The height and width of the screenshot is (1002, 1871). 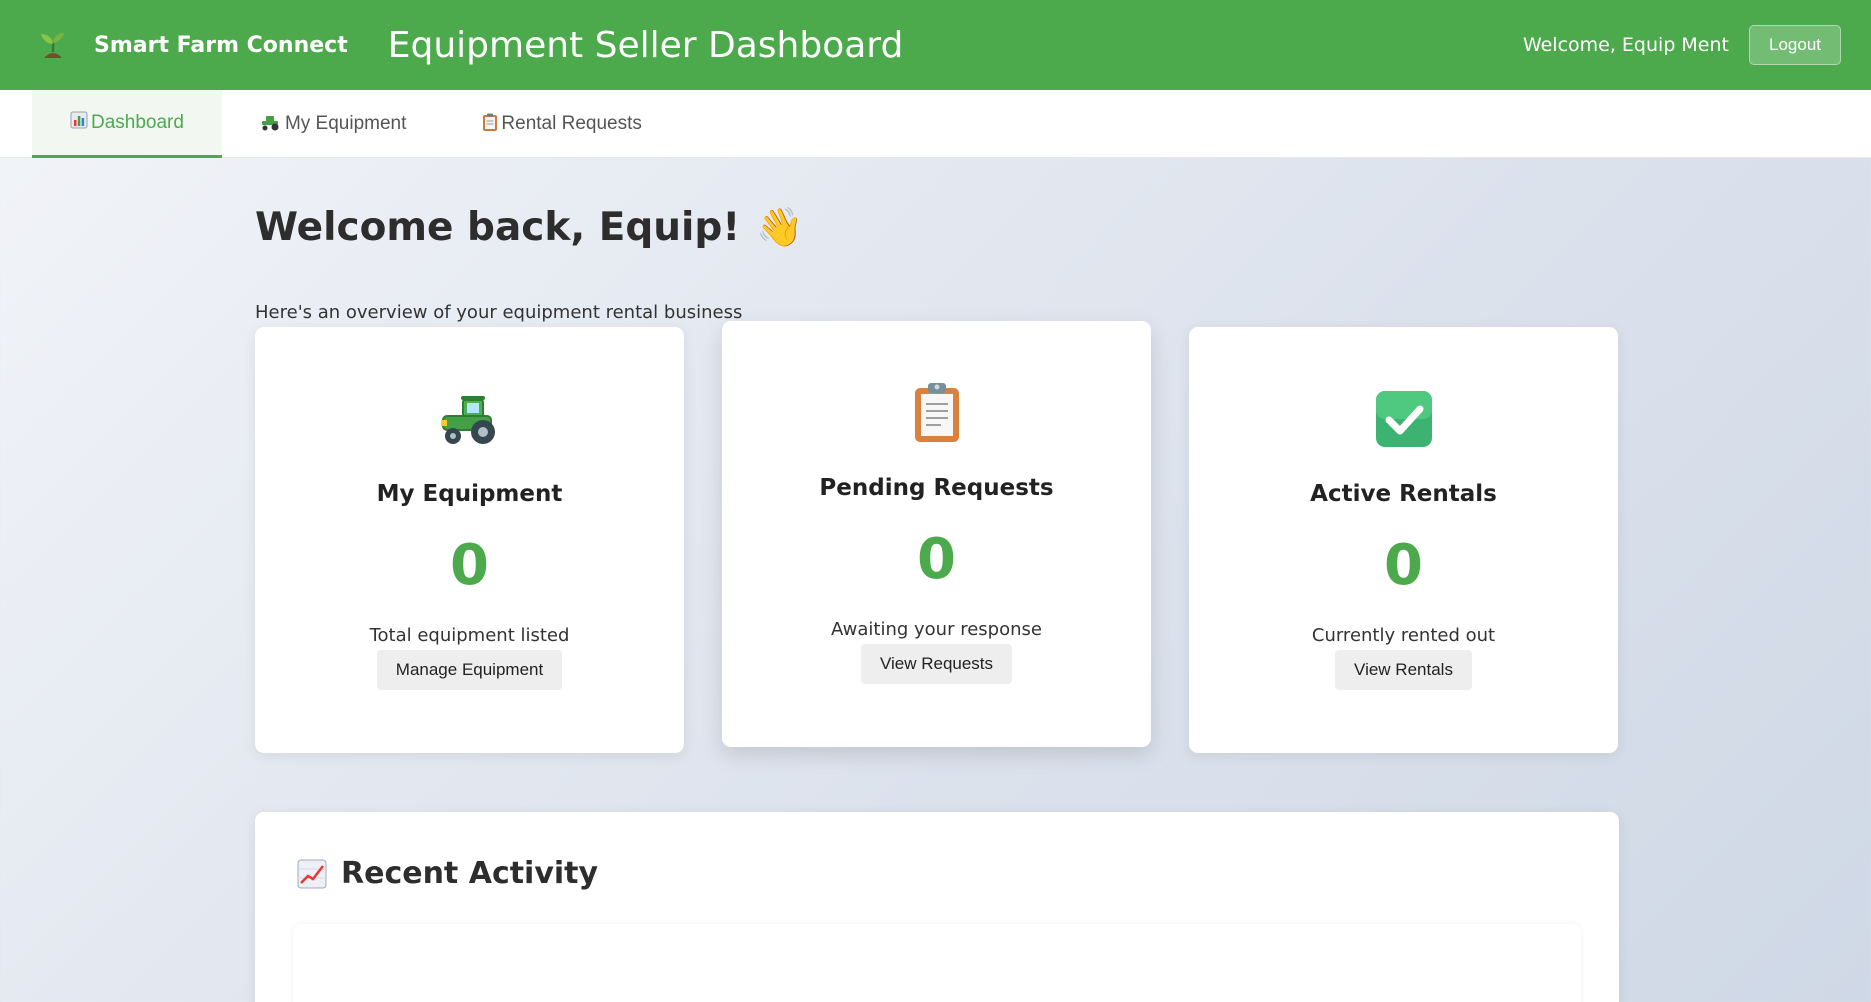 What do you see at coordinates (1403, 635) in the screenshot?
I see `card-description: Currently rented out` at bounding box center [1403, 635].